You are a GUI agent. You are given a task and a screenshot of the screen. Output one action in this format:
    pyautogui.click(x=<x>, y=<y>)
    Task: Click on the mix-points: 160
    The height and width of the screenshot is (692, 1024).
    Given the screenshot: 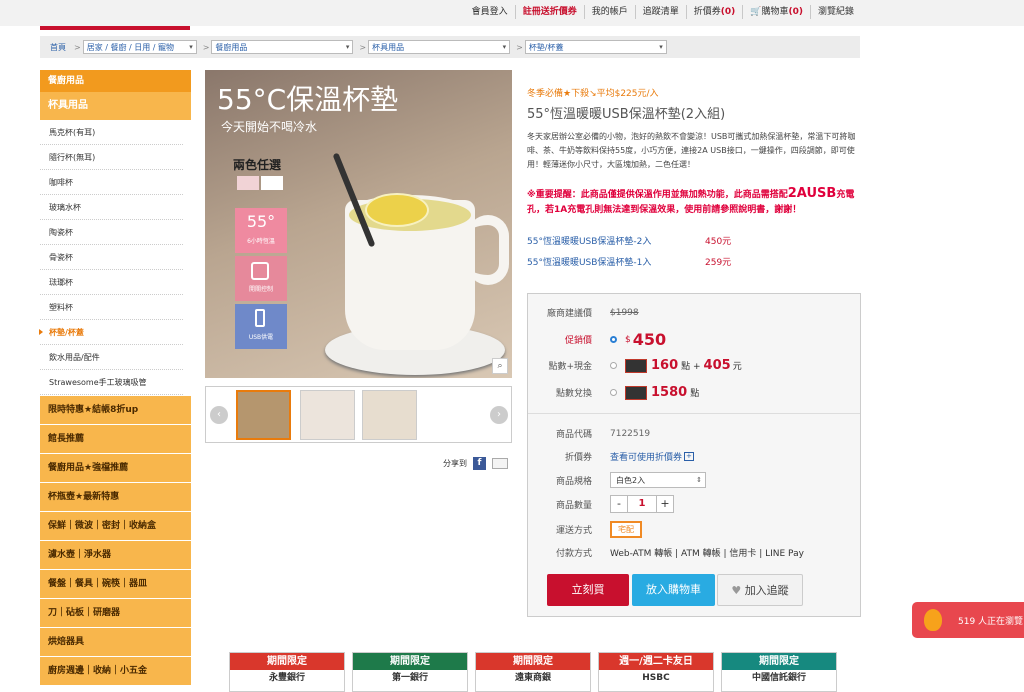 What is the action you would take?
    pyautogui.click(x=665, y=365)
    